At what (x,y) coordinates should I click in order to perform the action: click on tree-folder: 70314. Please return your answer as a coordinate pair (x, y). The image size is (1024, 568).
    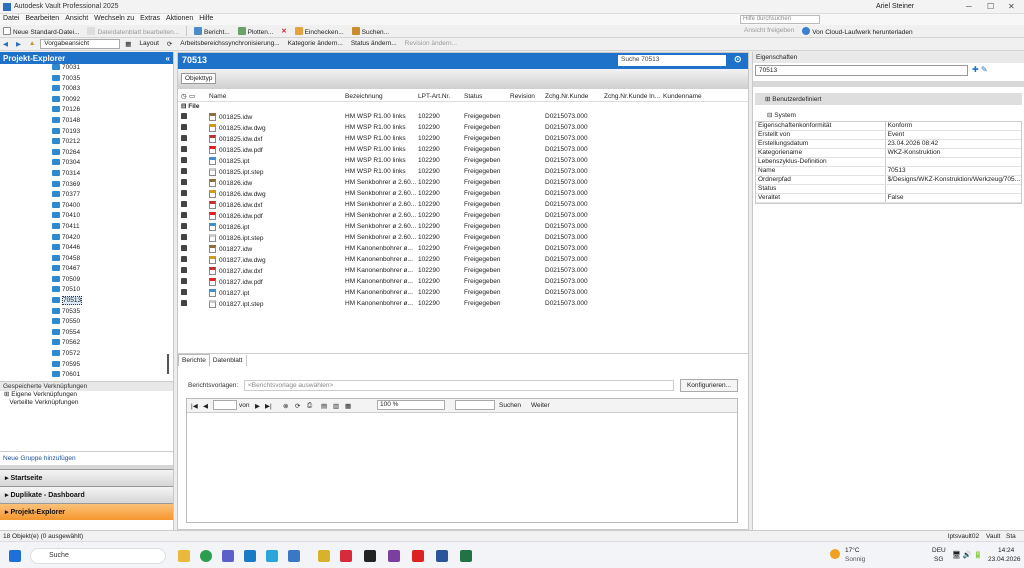
    Looking at the image, I should click on (86, 175).